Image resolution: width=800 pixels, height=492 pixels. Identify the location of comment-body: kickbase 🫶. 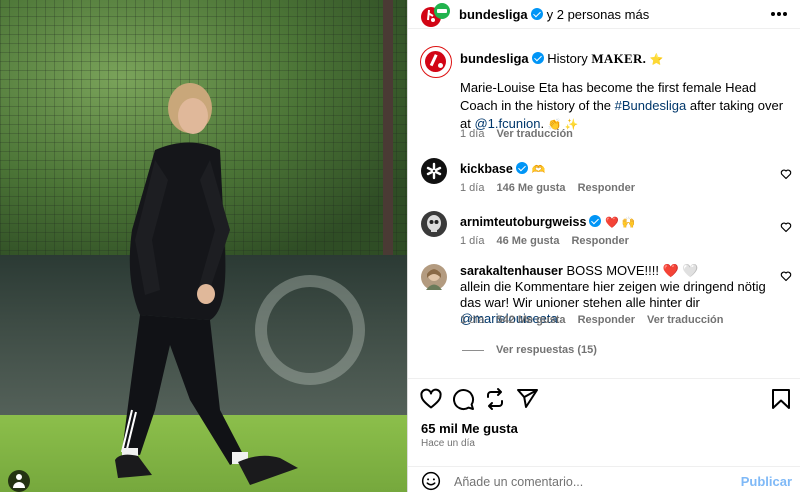
(620, 169).